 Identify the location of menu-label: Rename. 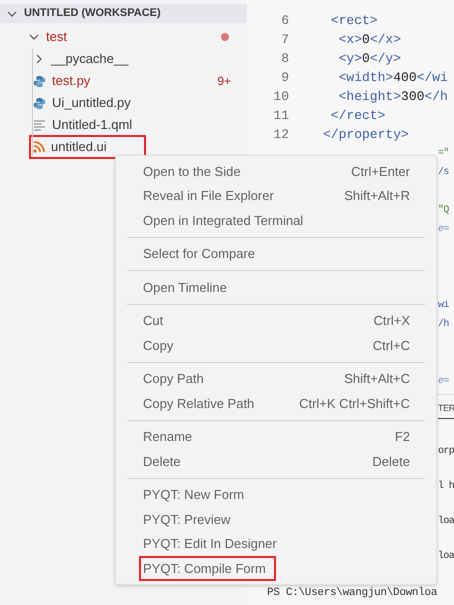
(167, 437).